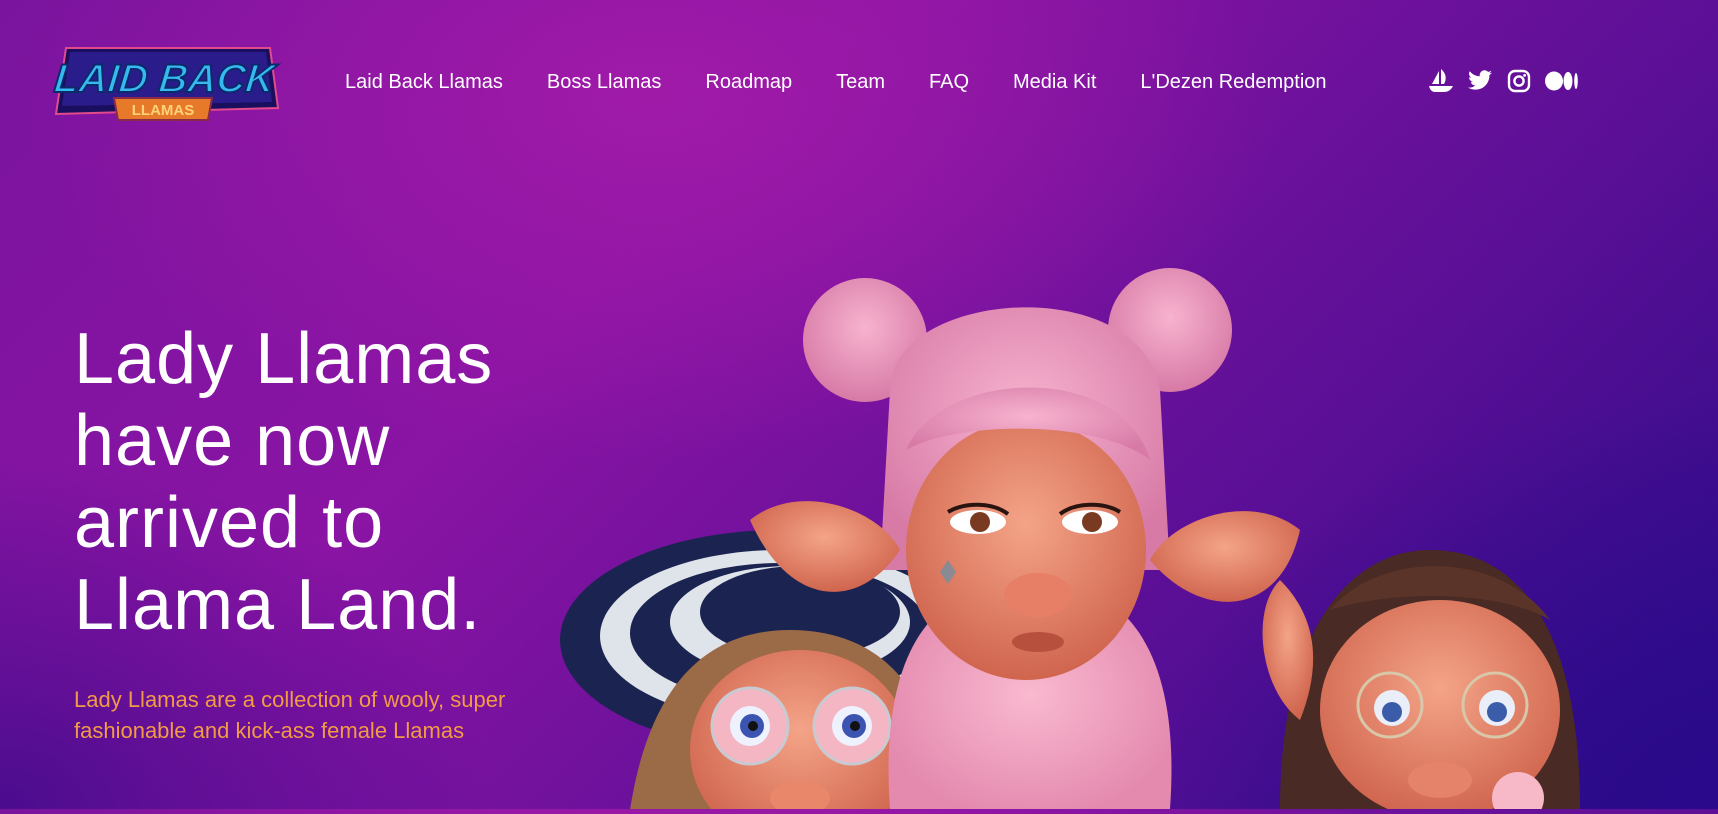 The height and width of the screenshot is (814, 1718). What do you see at coordinates (278, 605) in the screenshot?
I see `hero-title-line: Llama Land.` at bounding box center [278, 605].